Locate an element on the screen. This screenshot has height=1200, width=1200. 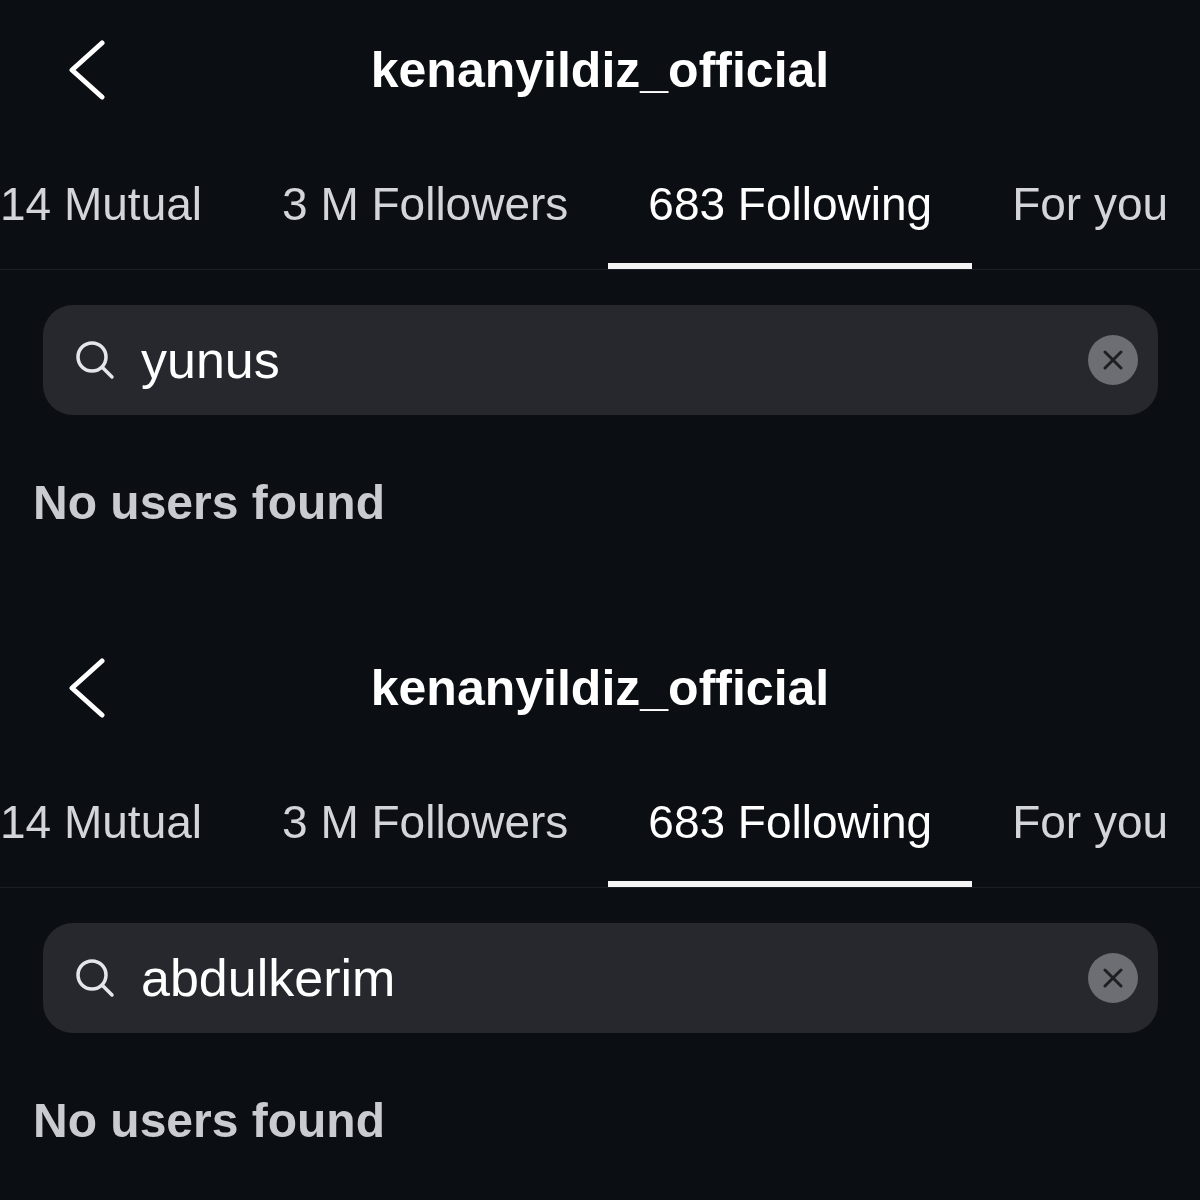
search-input: abdulkerim is located at coordinates (601, 978).